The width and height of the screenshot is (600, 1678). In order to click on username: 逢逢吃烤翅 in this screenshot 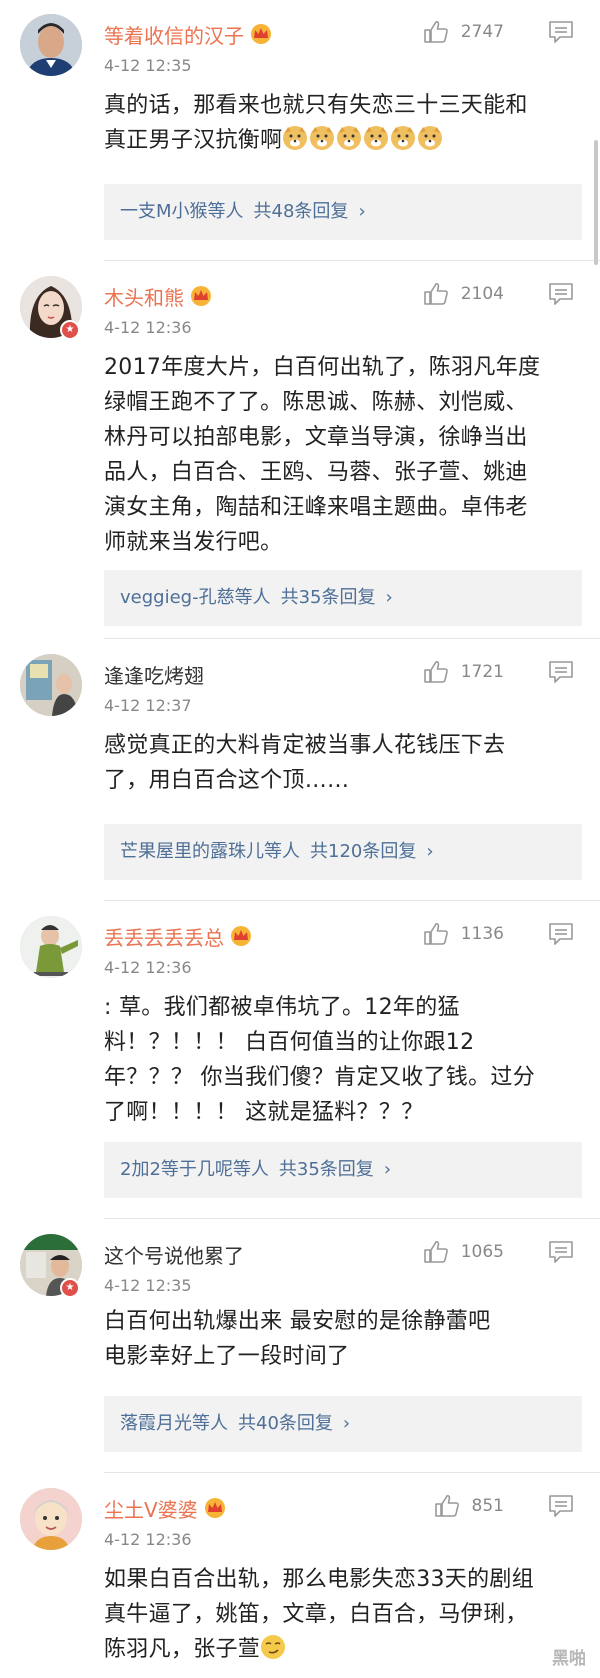, I will do `click(154, 674)`.